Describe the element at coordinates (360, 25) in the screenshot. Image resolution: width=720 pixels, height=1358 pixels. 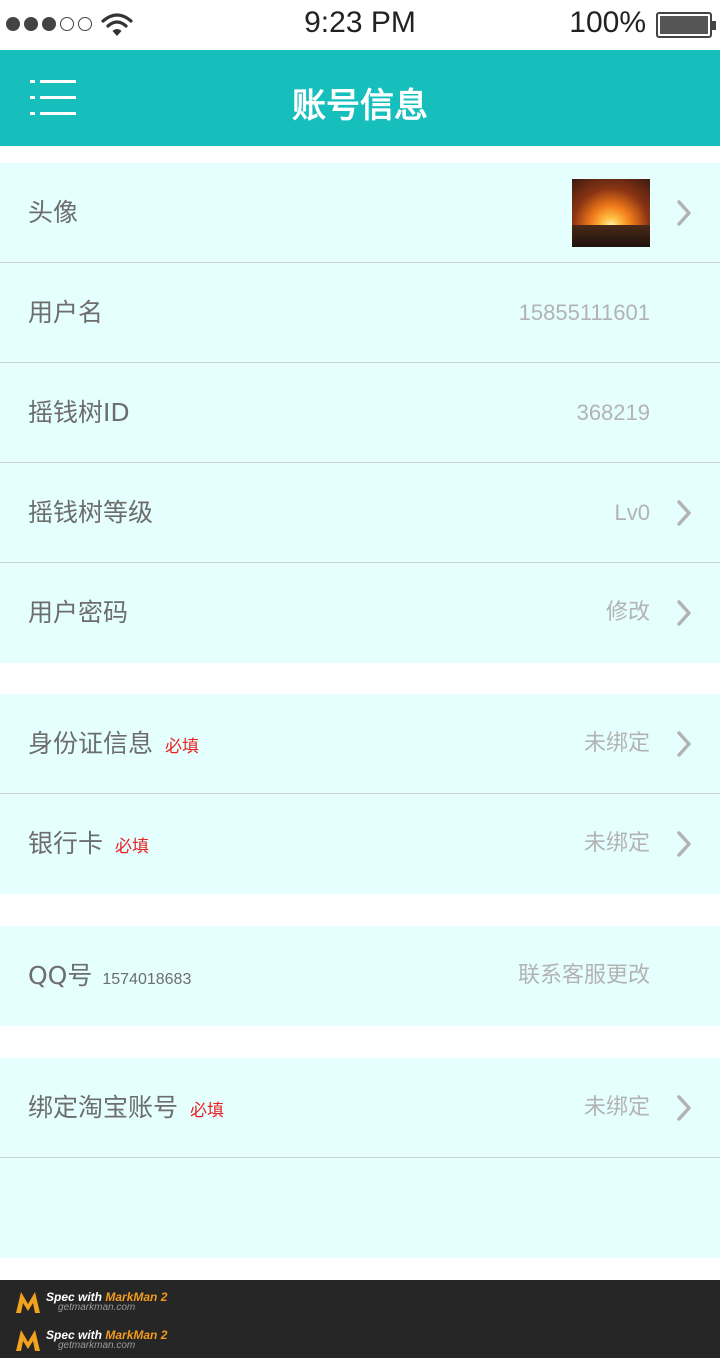
I see `status-bar: 9:23 PM 100%` at that location.